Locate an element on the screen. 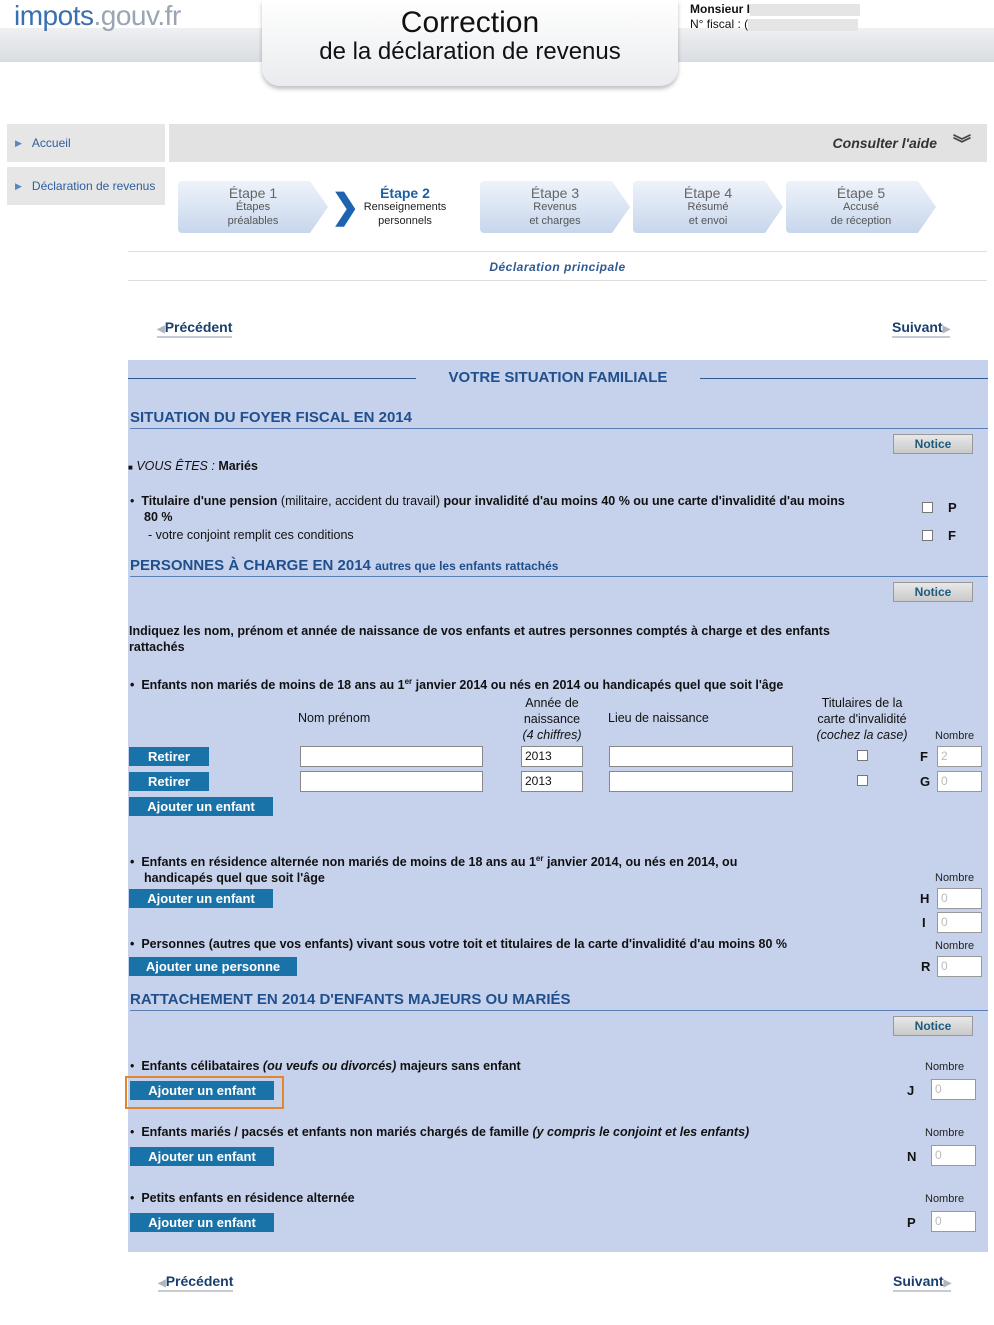 Image resolution: width=994 pixels, height=1325 pixels. double-chevron-down-icon: ︾ is located at coordinates (962, 143).